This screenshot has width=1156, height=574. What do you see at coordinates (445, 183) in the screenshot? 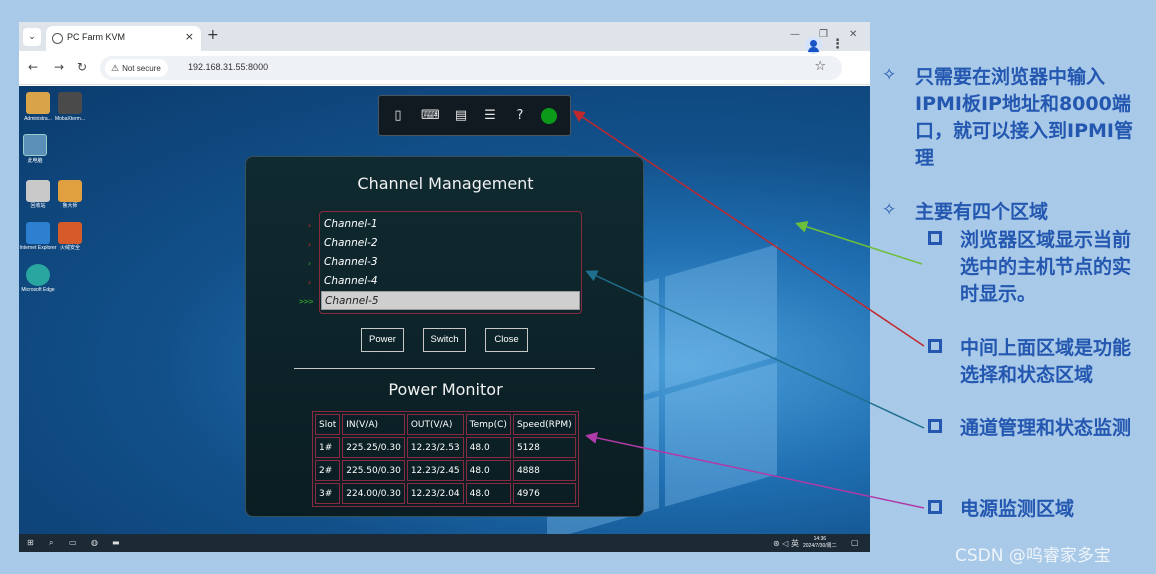
I see `channel-management-title: Channel Management` at bounding box center [445, 183].